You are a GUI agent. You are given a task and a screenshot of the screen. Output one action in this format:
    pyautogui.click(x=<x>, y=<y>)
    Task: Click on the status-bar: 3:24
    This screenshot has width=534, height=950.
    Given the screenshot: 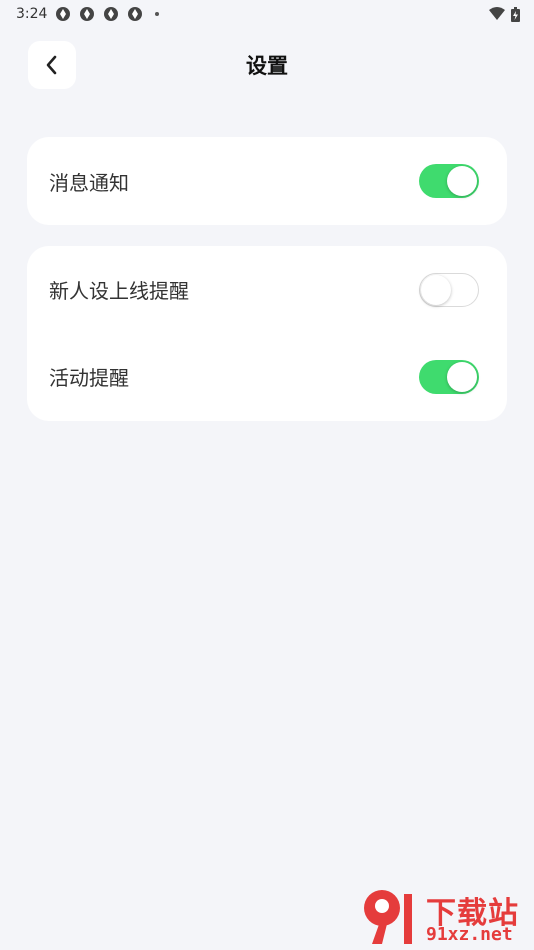 What is the action you would take?
    pyautogui.click(x=267, y=14)
    